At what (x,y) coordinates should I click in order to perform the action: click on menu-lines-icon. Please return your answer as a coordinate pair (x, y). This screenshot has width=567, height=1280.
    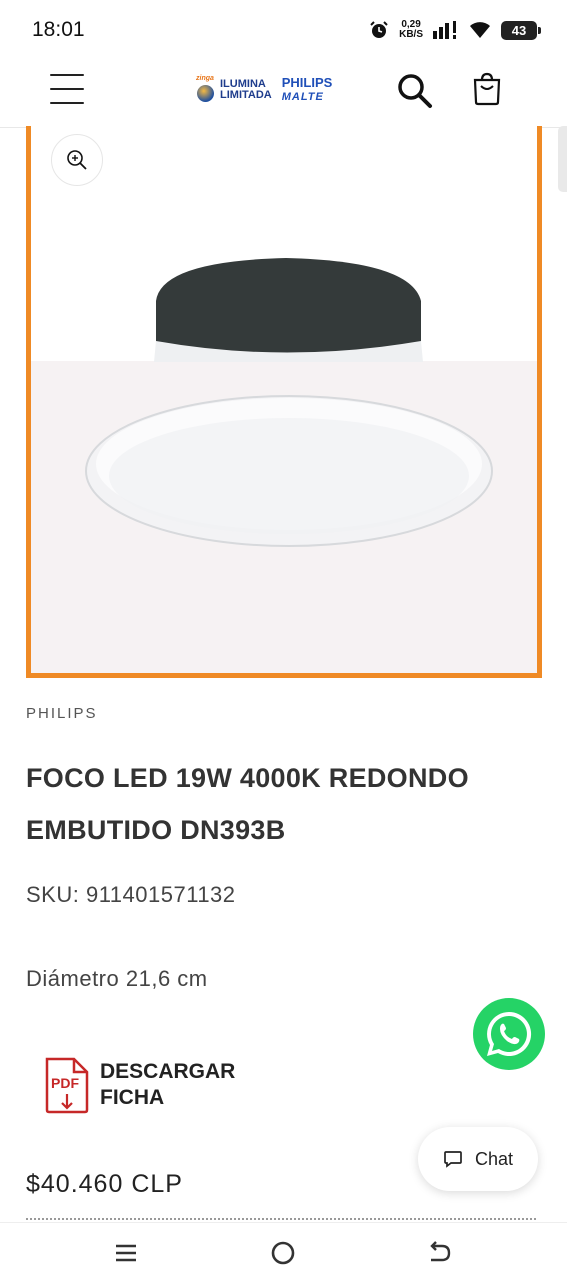
    Looking at the image, I should click on (126, 1253).